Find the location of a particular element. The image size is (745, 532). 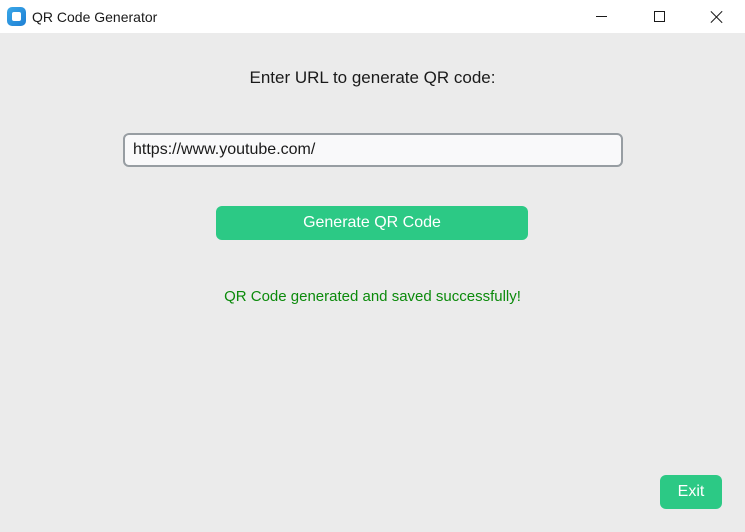

title-bar: QR Code Generator is located at coordinates (372, 16).